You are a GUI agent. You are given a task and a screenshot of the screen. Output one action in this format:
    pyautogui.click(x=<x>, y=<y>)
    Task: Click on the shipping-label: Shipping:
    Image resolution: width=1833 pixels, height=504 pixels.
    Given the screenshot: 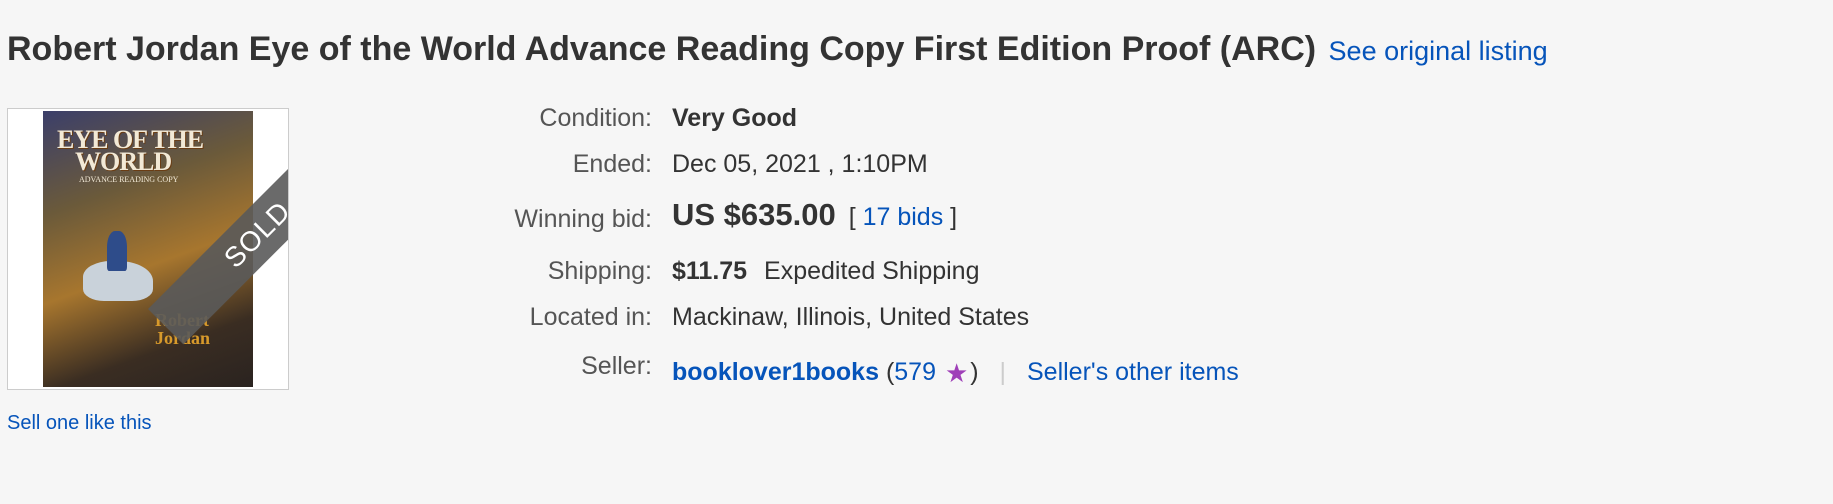 What is the action you would take?
    pyautogui.click(x=599, y=271)
    